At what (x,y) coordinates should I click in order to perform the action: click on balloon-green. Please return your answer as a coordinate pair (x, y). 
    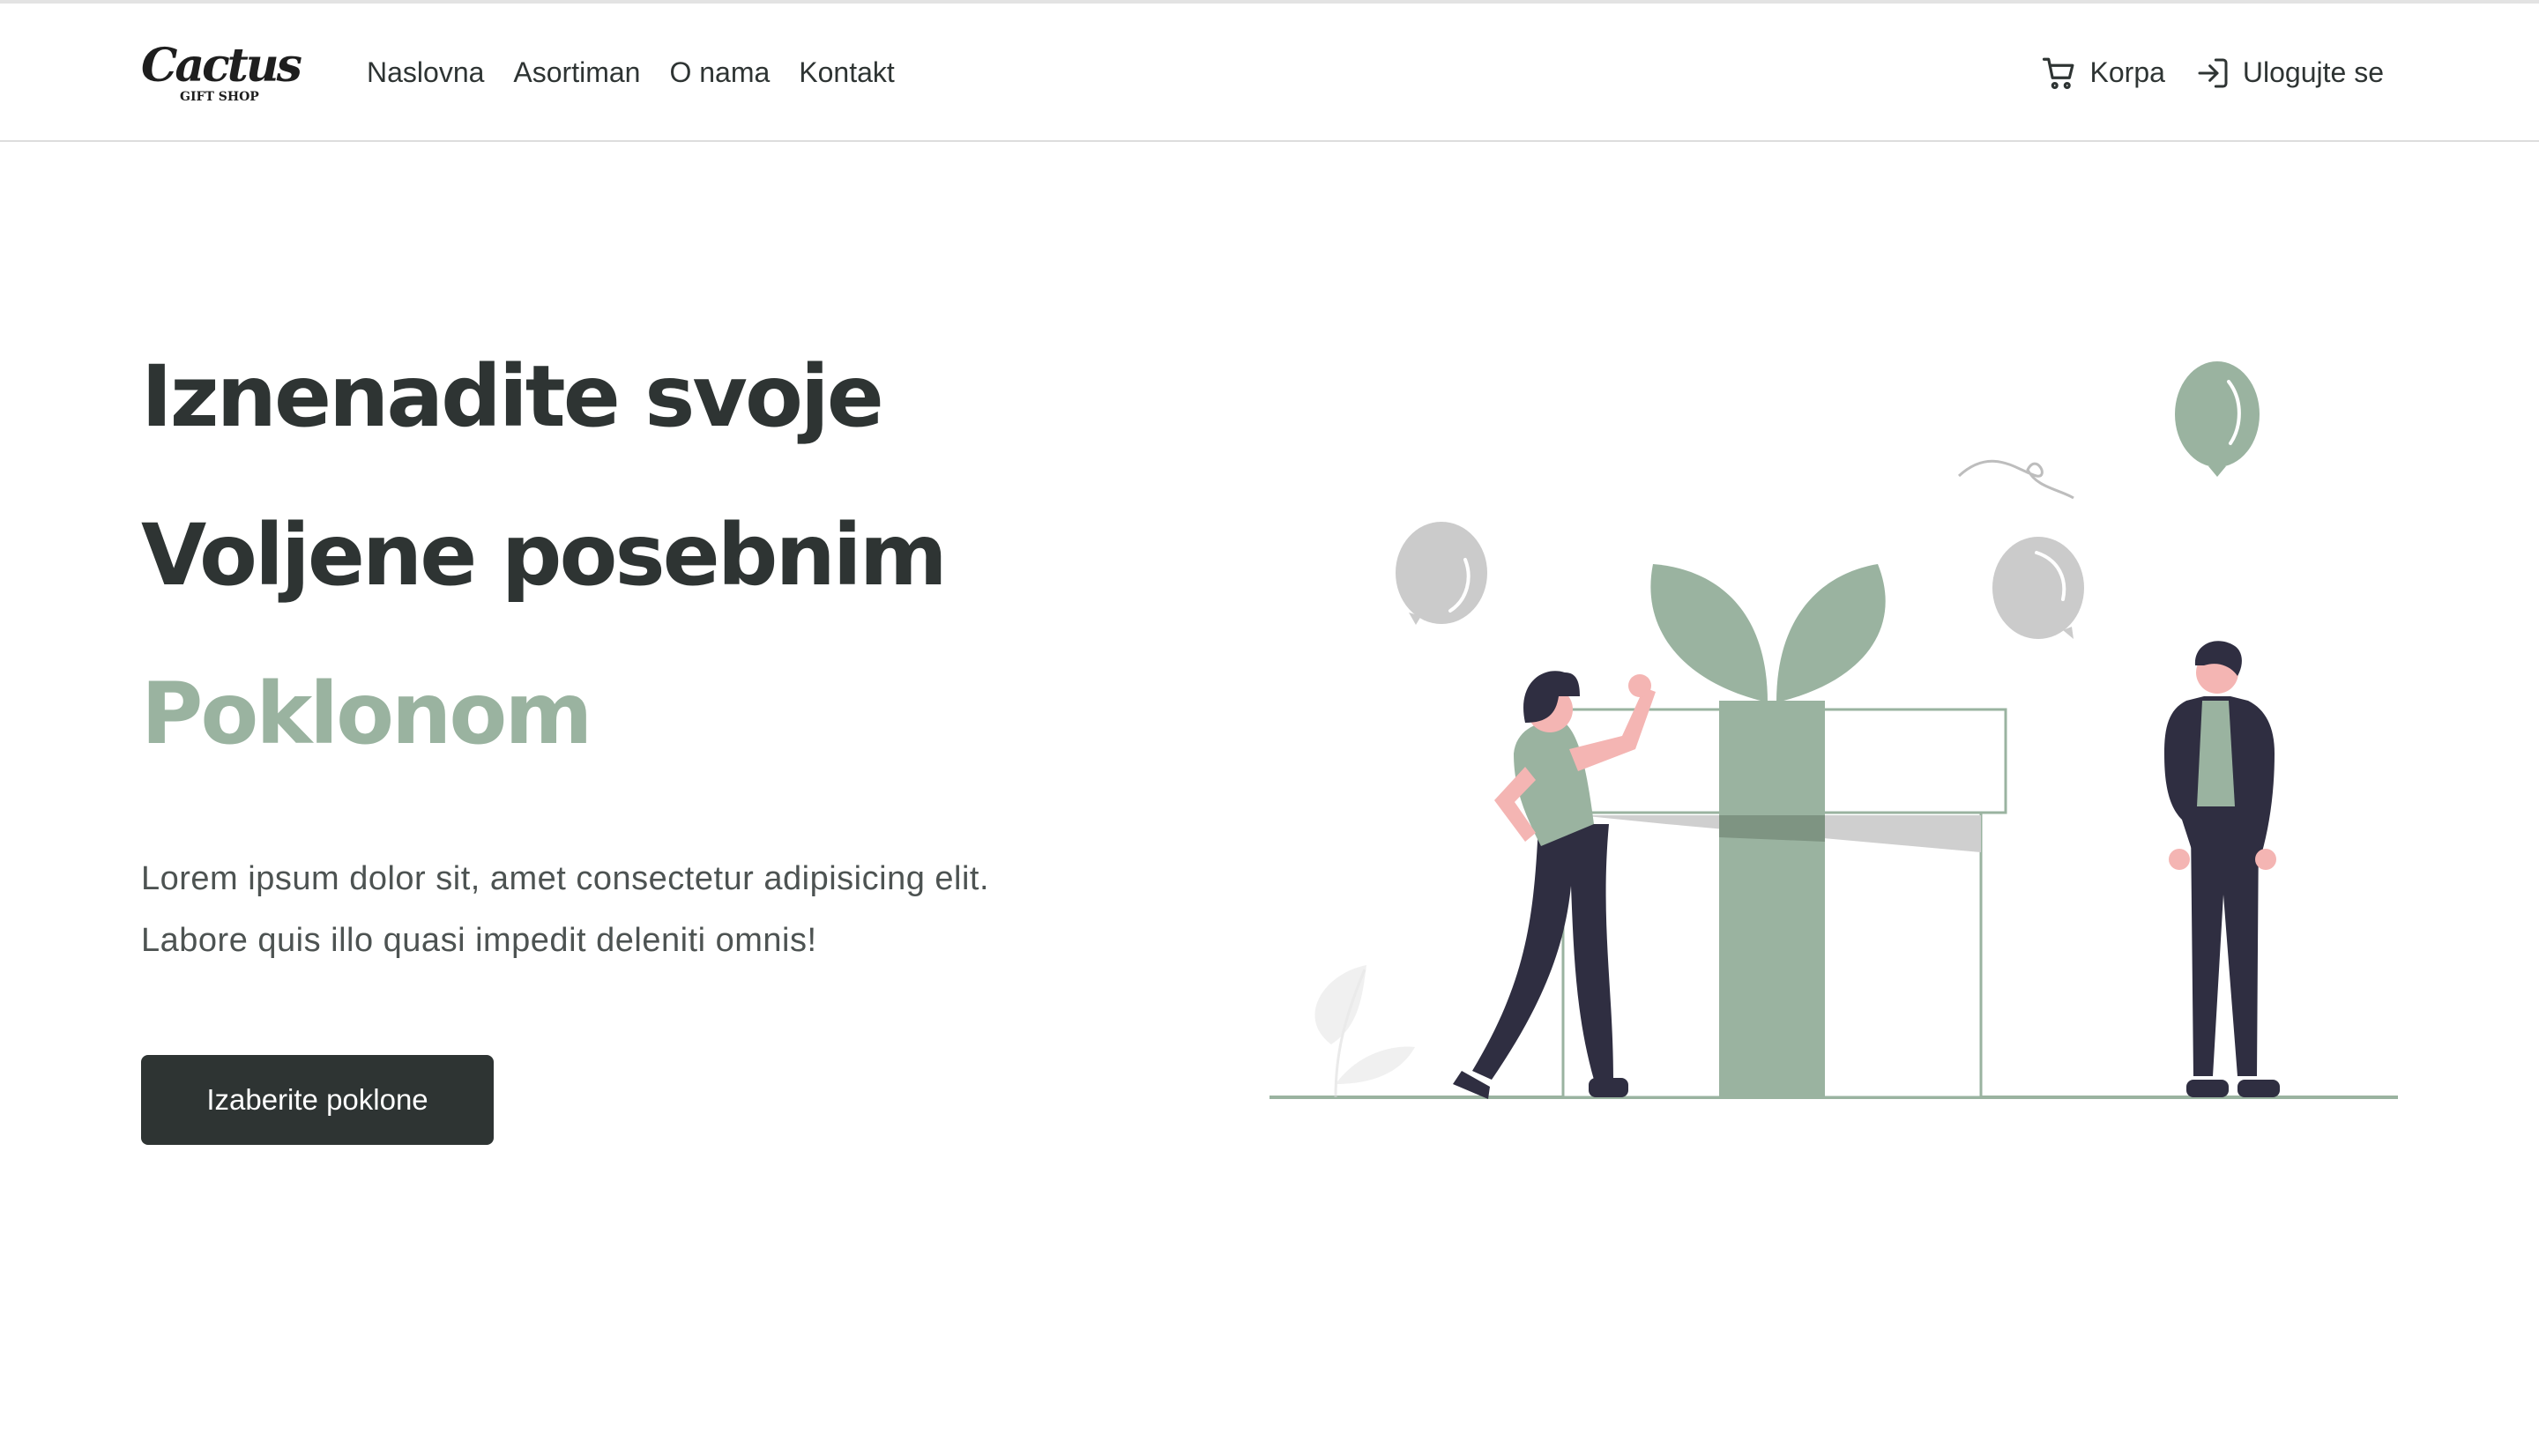
    Looking at the image, I should click on (2217, 419).